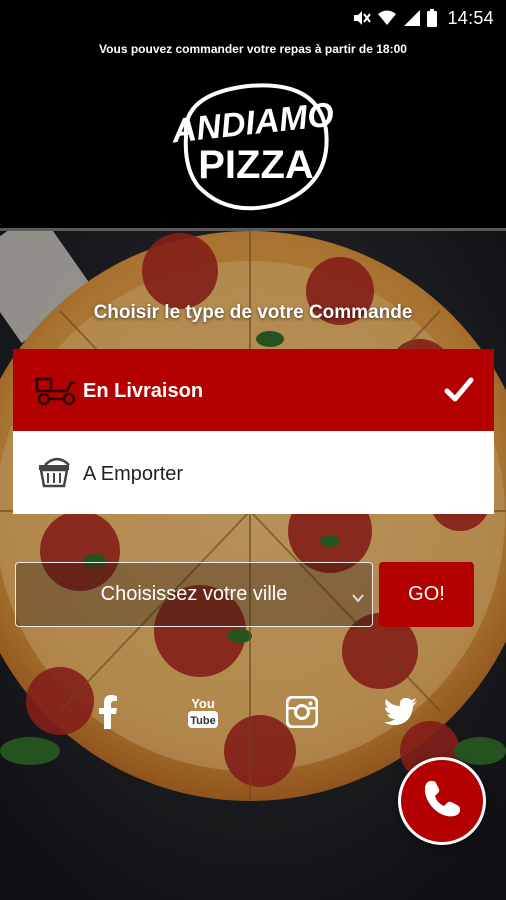  I want to click on delivery-scooter-icon, so click(57, 390).